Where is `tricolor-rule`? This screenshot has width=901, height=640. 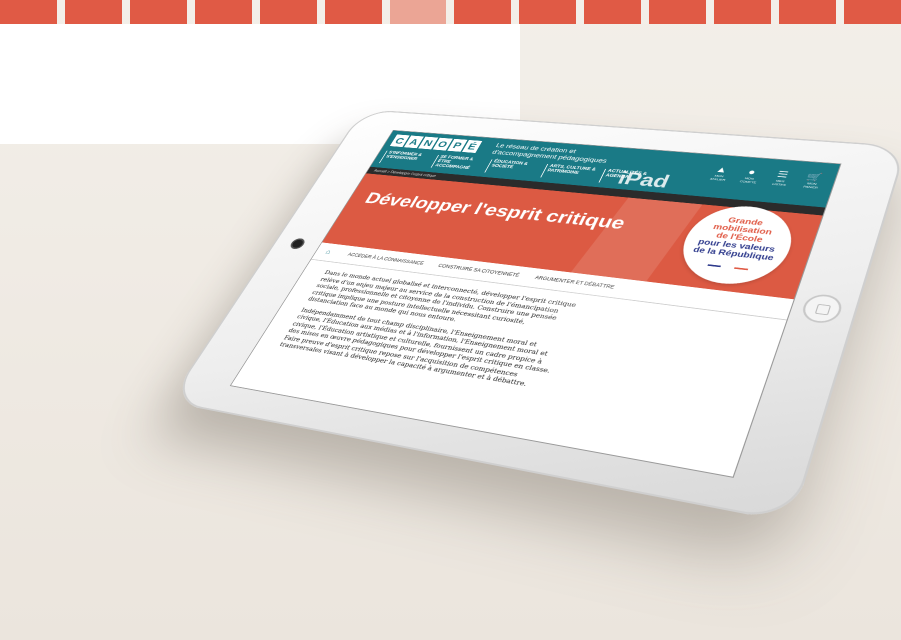
tricolor-rule is located at coordinates (727, 267).